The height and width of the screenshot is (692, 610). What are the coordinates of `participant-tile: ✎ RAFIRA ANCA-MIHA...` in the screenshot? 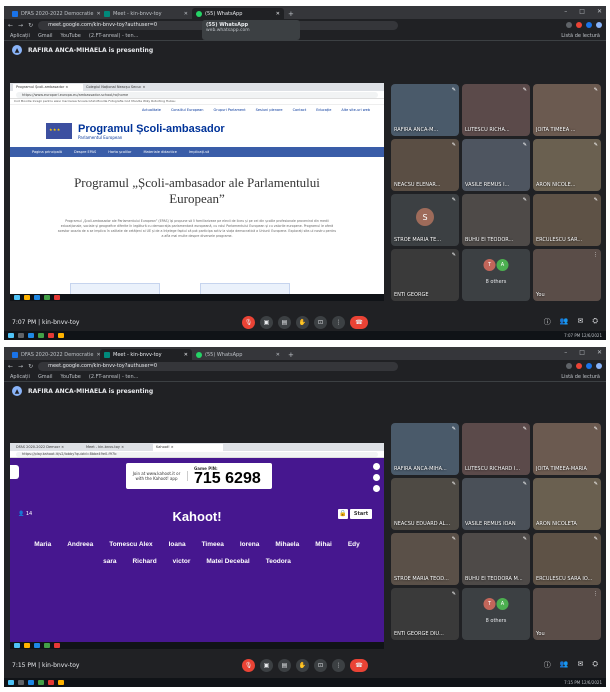 It's located at (425, 449).